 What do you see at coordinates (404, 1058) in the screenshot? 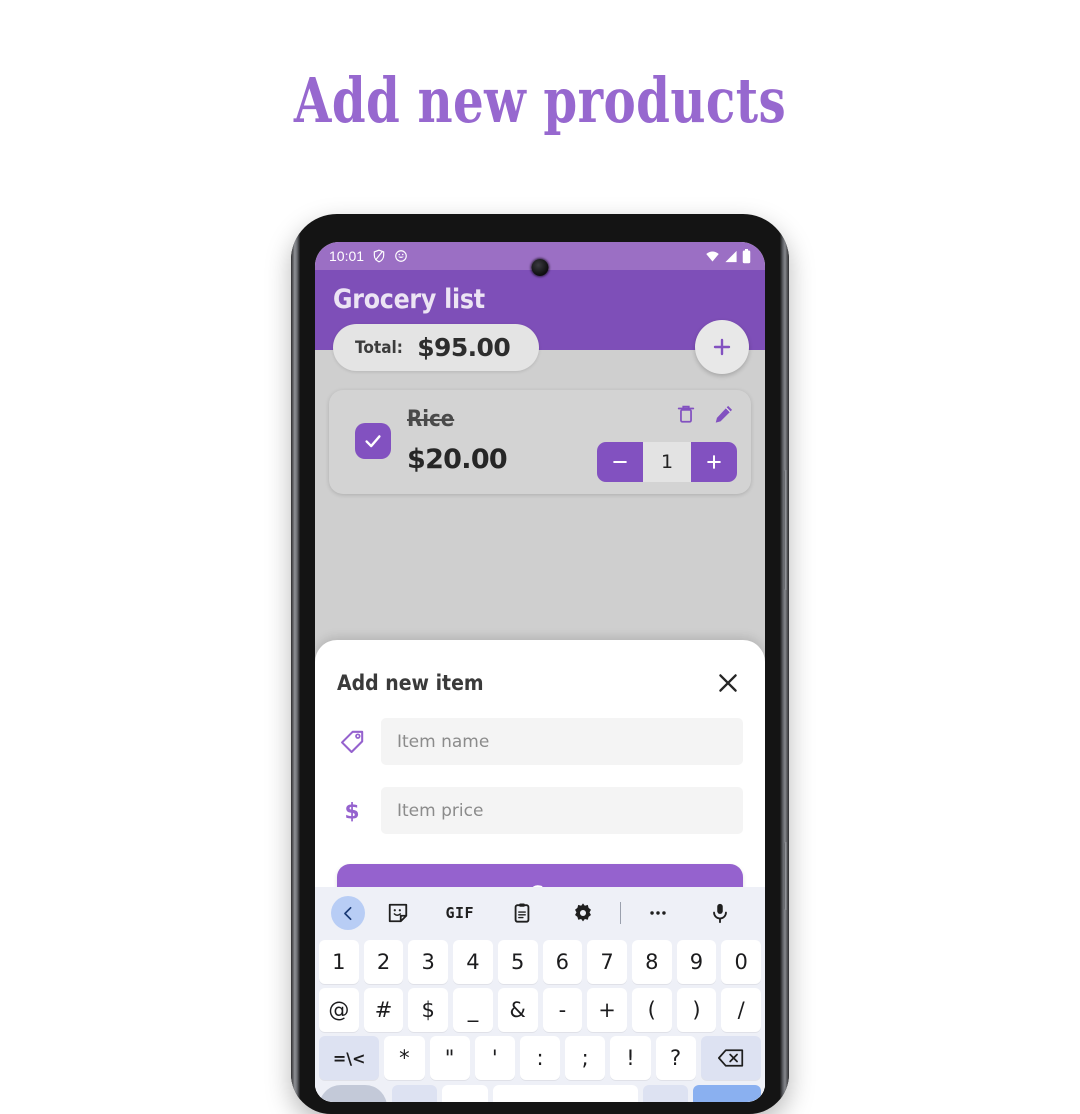
I see `key: *` at bounding box center [404, 1058].